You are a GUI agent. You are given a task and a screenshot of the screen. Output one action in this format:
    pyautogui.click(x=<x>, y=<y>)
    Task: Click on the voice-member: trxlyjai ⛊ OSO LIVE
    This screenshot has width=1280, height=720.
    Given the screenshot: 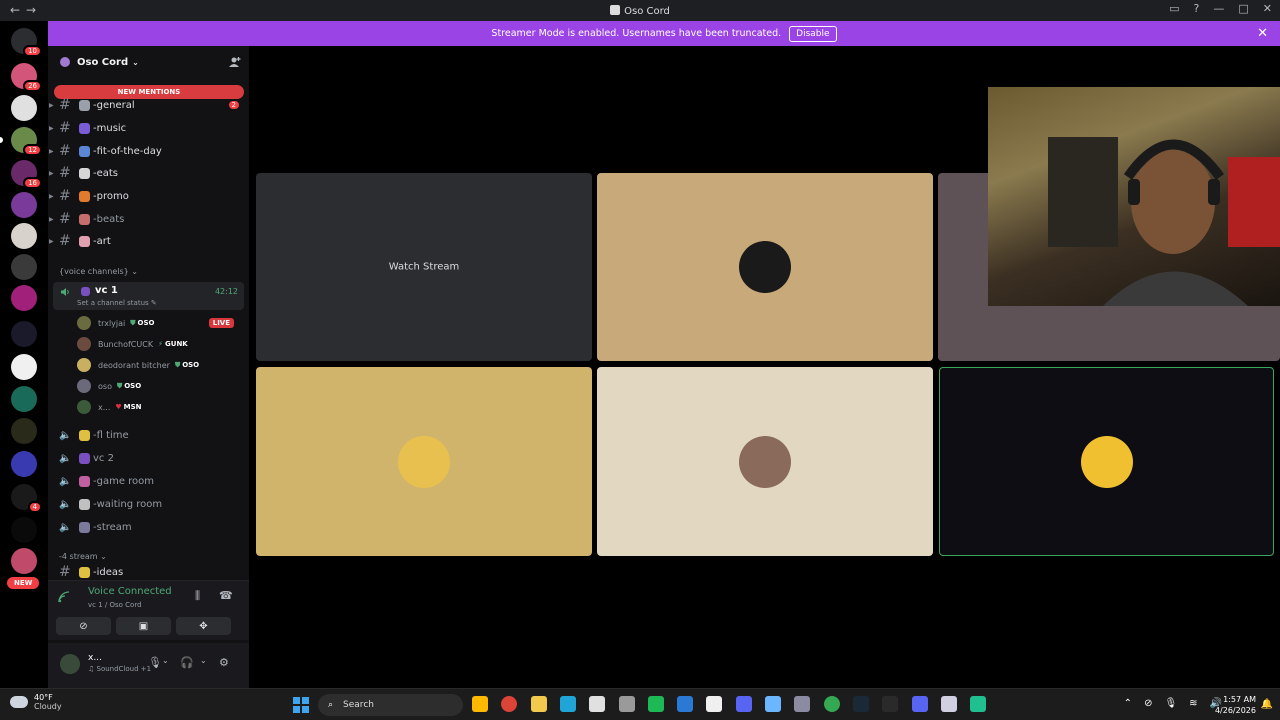 What is the action you would take?
    pyautogui.click(x=159, y=323)
    